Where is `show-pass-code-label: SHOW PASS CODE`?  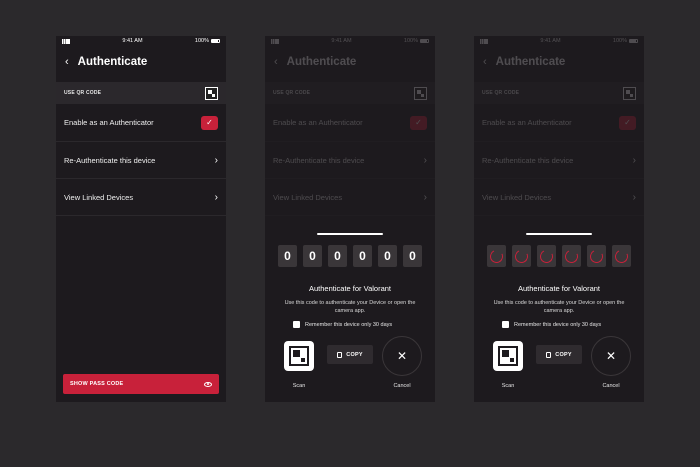
show-pass-code-label: SHOW PASS CODE is located at coordinates (97, 384).